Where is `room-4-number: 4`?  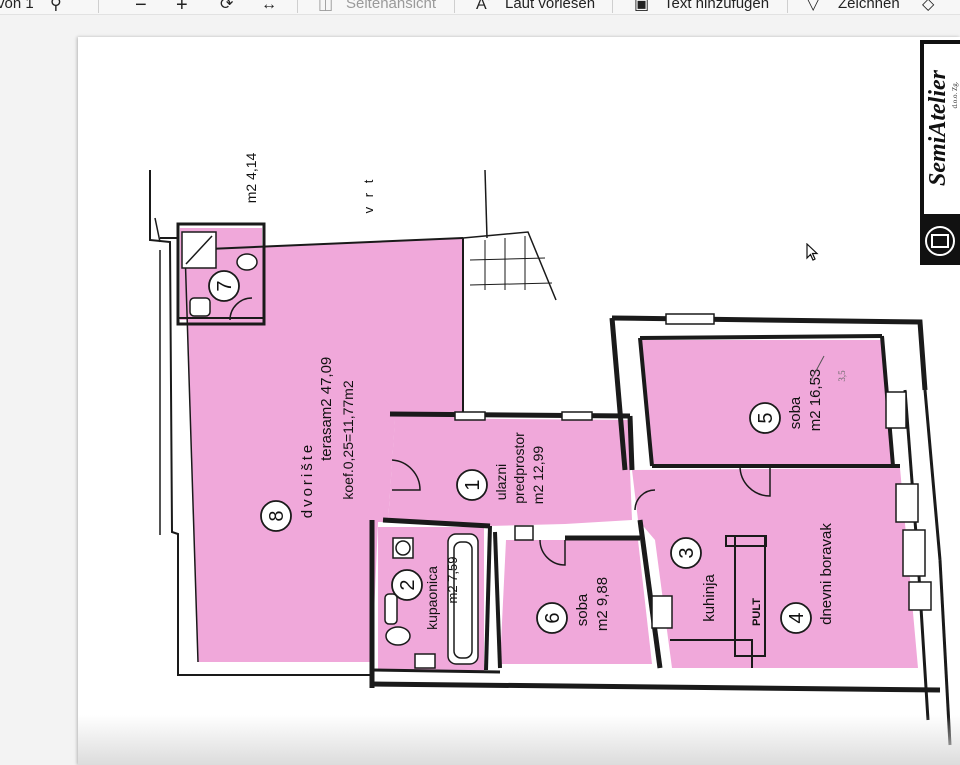 room-4-number: 4 is located at coordinates (797, 617).